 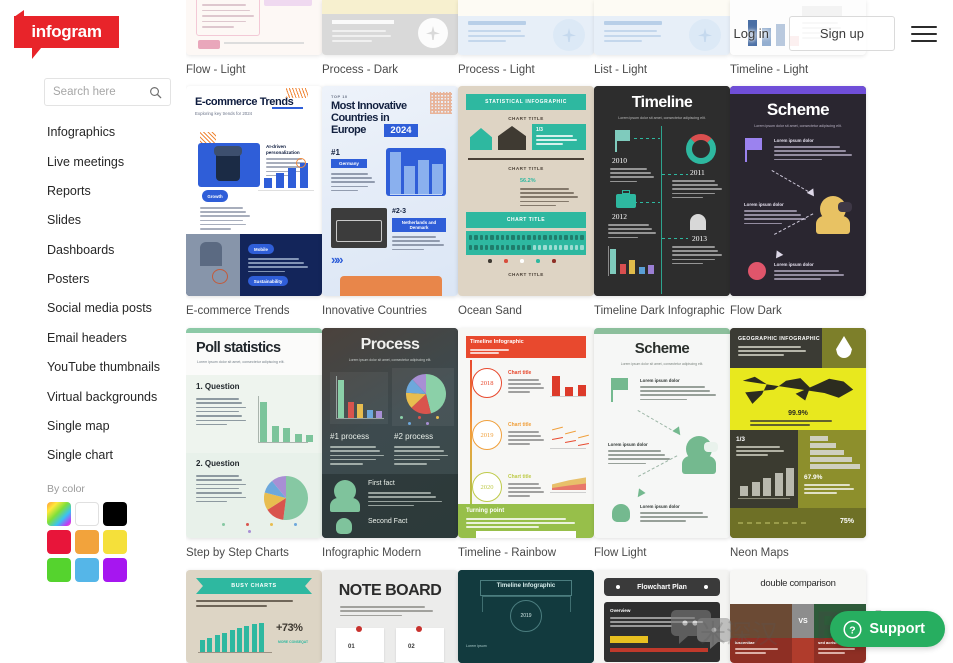 What do you see at coordinates (746, 150) in the screenshot?
I see `flag-pole` at bounding box center [746, 150].